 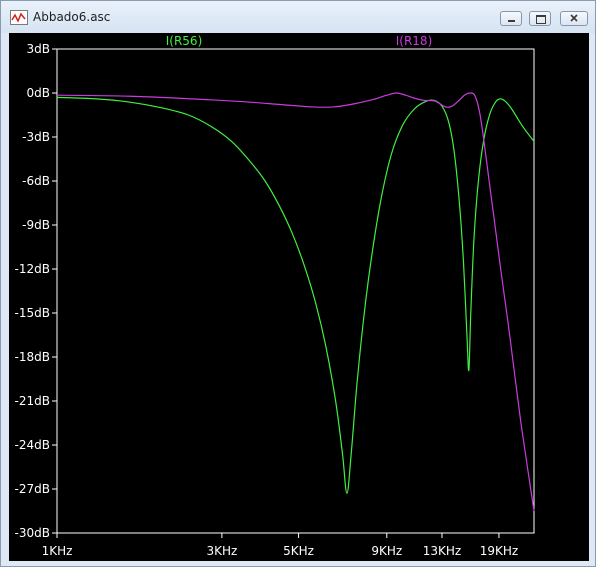 What do you see at coordinates (72, 17) in the screenshot?
I see `window-title: Abbado6.asc` at bounding box center [72, 17].